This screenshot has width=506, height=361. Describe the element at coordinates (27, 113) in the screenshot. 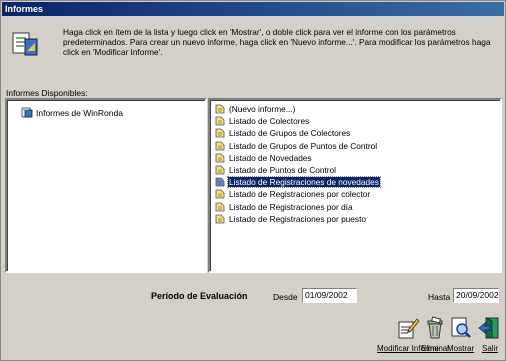

I see `report-folder-icon` at that location.